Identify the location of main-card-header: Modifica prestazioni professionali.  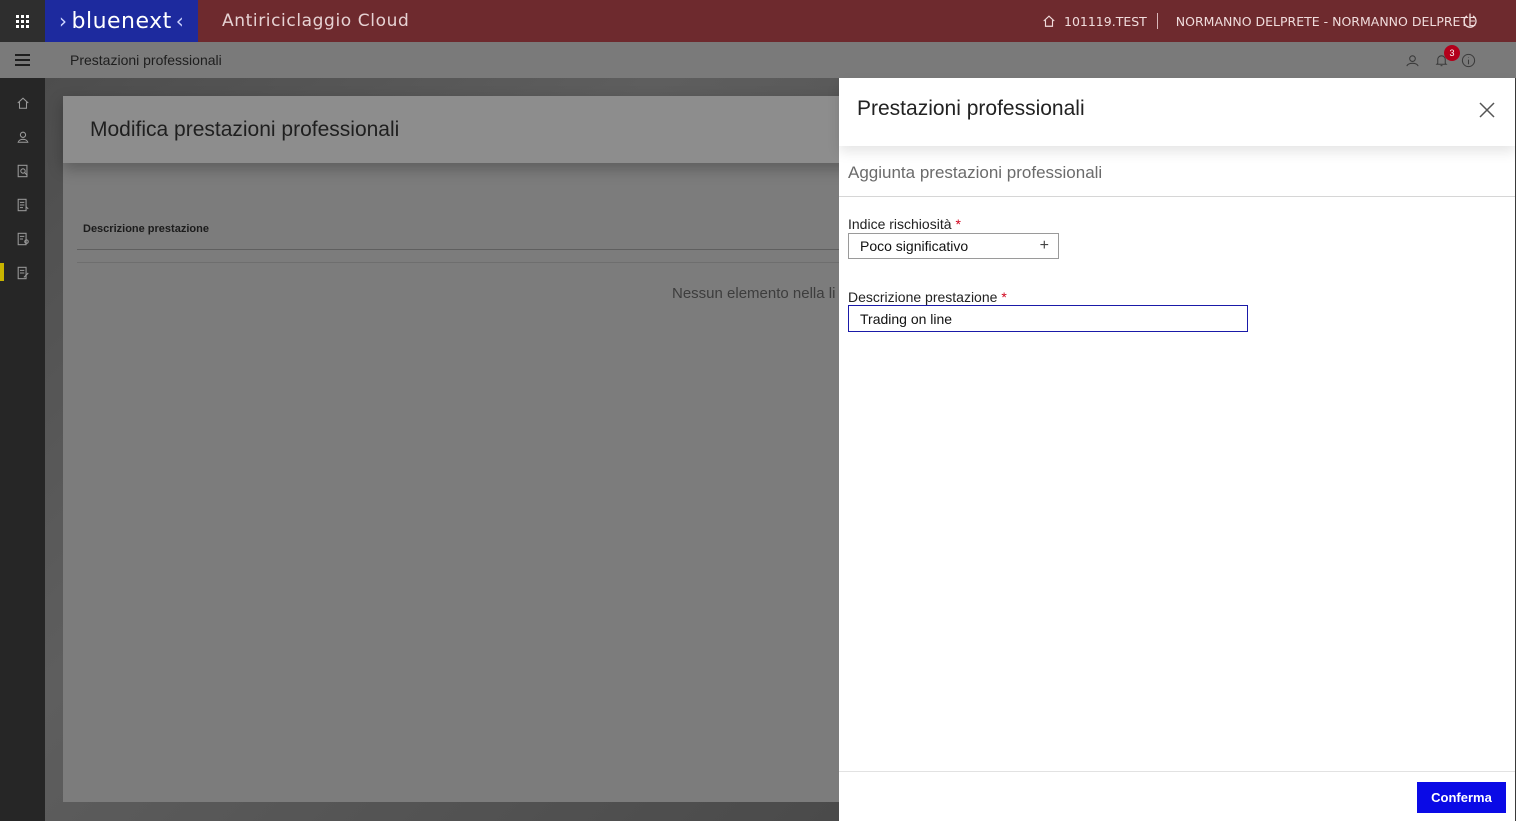
(458, 129).